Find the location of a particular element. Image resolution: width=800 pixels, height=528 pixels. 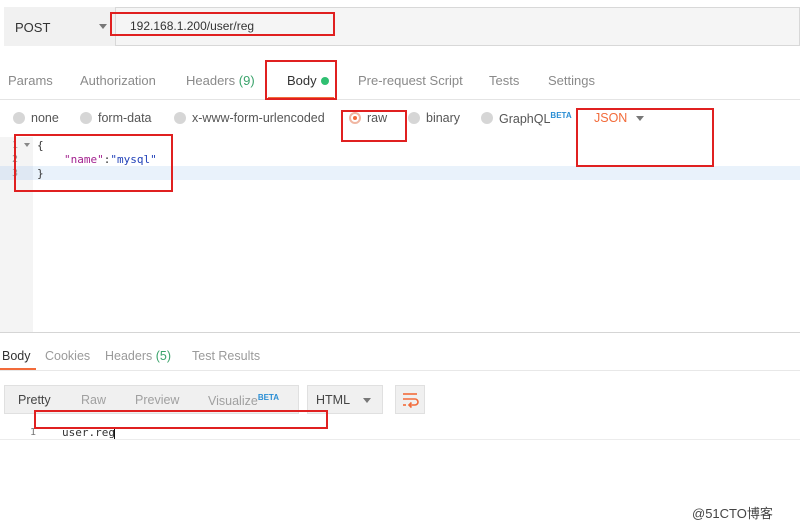

body-type-urlencoded: x-www-form-urlencoded is located at coordinates (258, 118).